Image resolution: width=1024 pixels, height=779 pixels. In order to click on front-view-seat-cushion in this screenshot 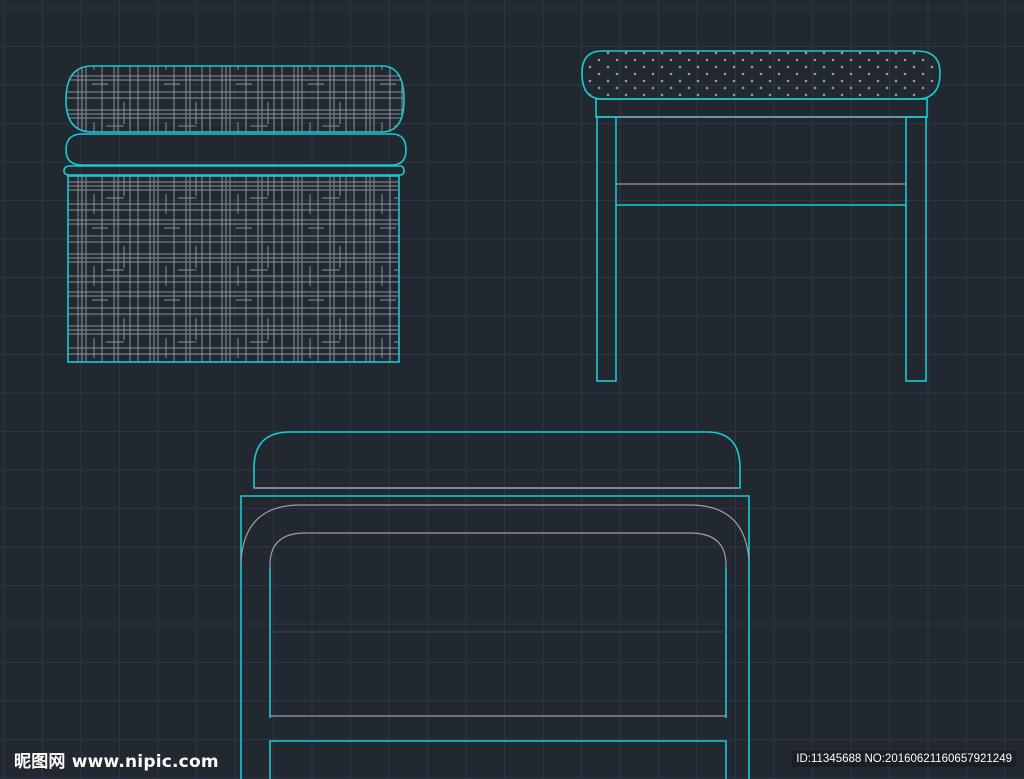, I will do `click(761, 75)`.